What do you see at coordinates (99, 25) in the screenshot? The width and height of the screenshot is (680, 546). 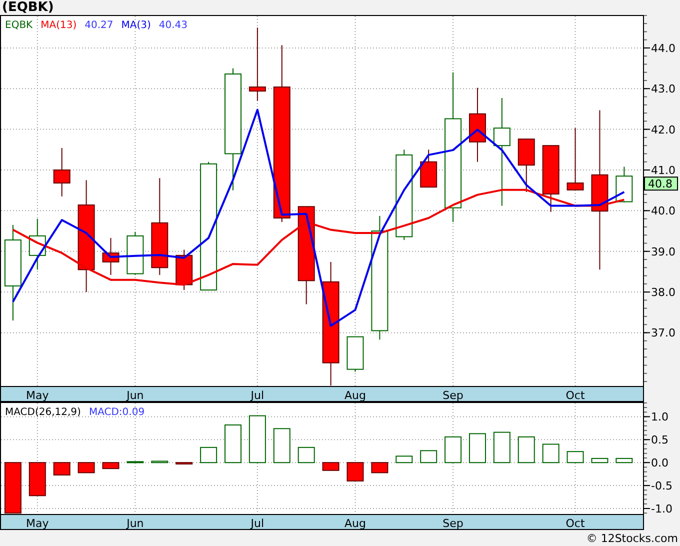 I see `legend-label: 40.27` at bounding box center [99, 25].